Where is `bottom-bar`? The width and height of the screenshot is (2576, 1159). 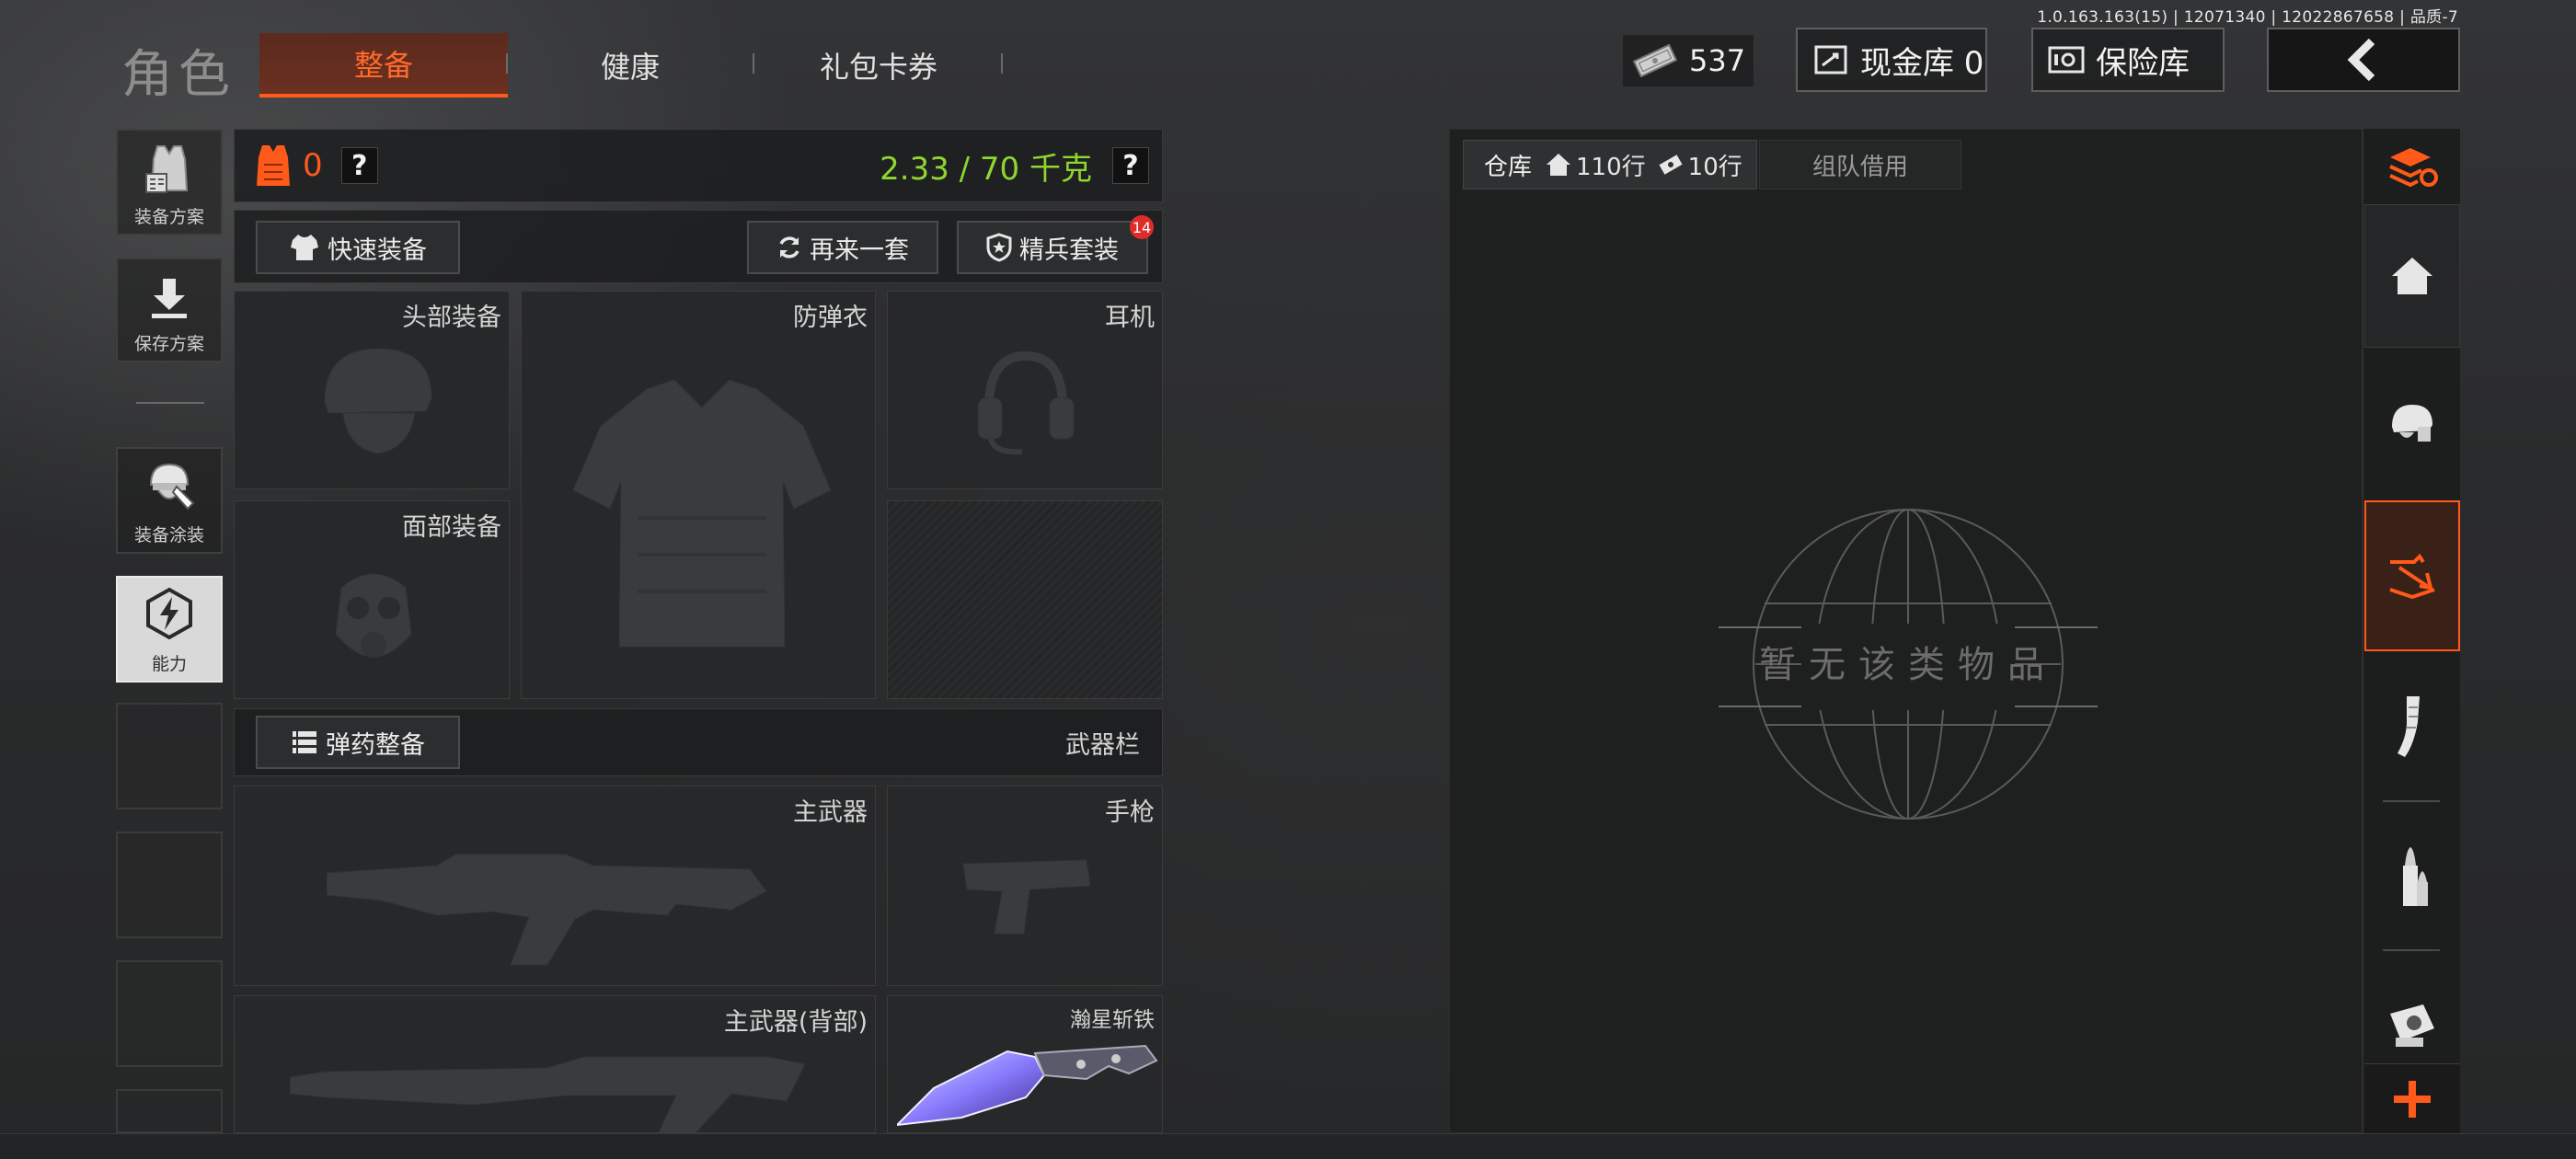
bottom-bar is located at coordinates (1288, 1146).